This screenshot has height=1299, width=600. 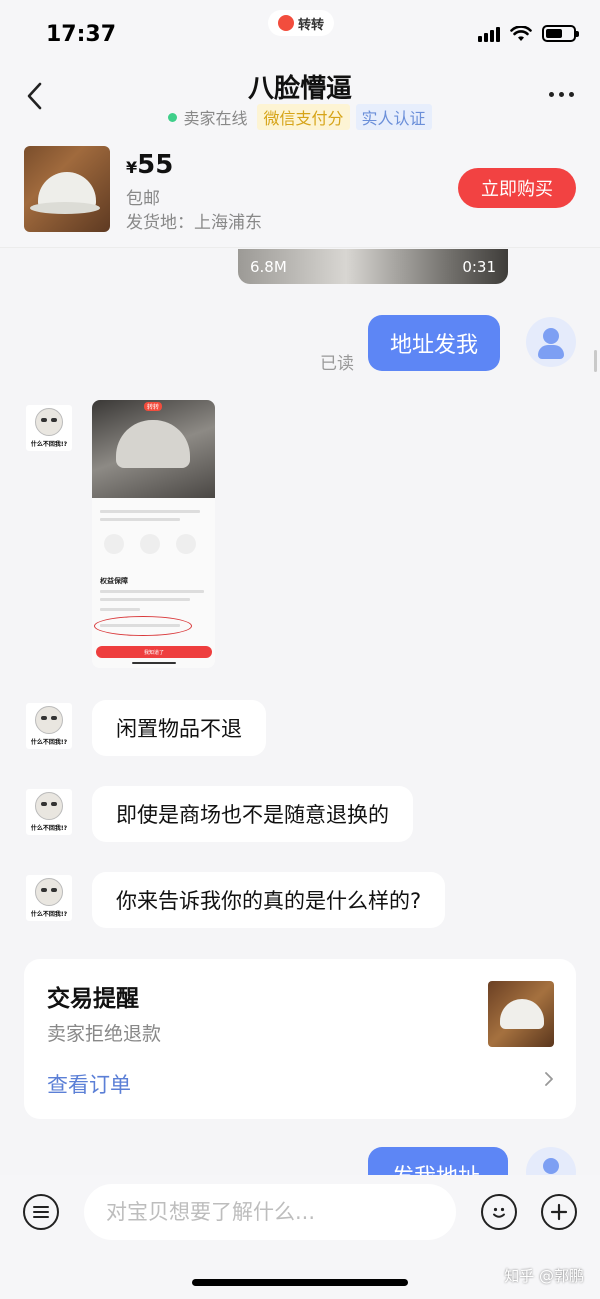 I want to click on view-order-link: 查看订单, so click(x=89, y=1084).